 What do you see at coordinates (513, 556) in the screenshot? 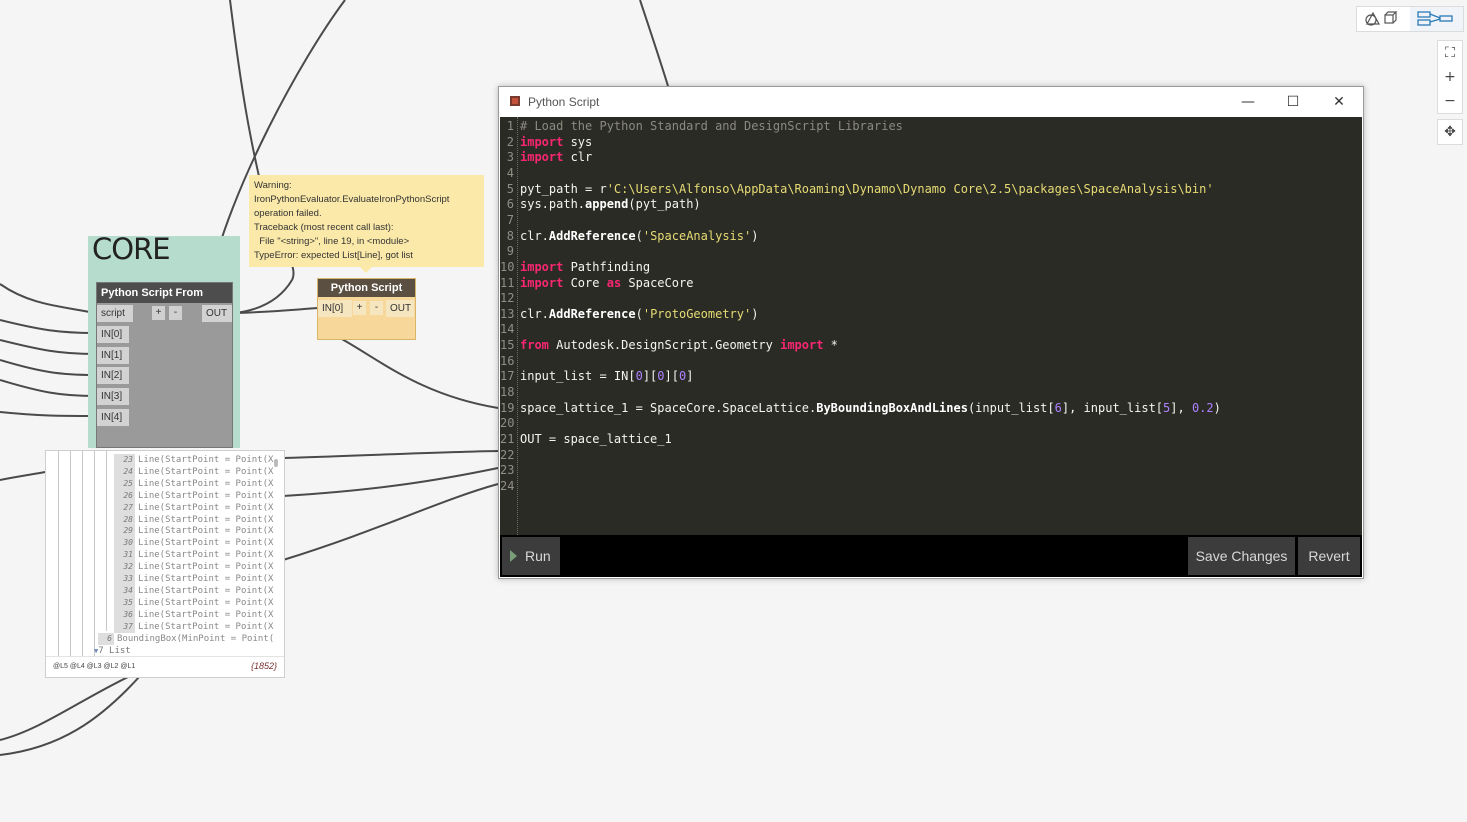
I see `play-icon` at bounding box center [513, 556].